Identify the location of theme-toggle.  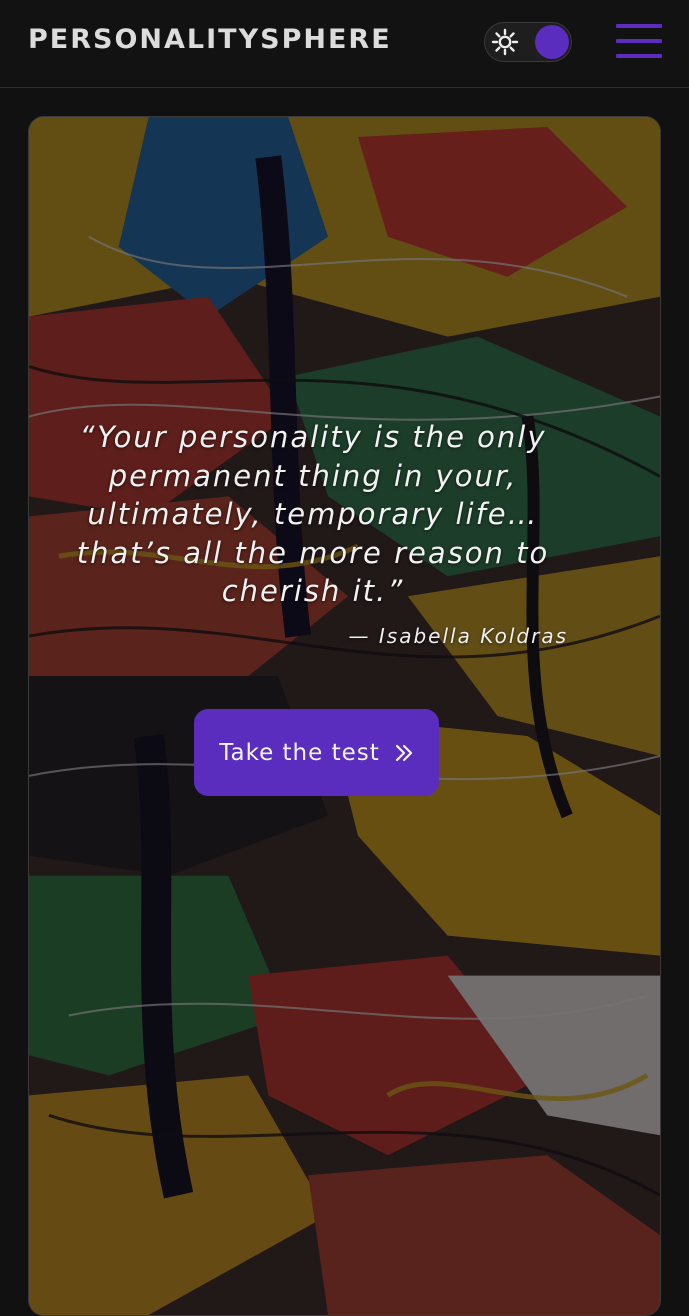
(528, 42).